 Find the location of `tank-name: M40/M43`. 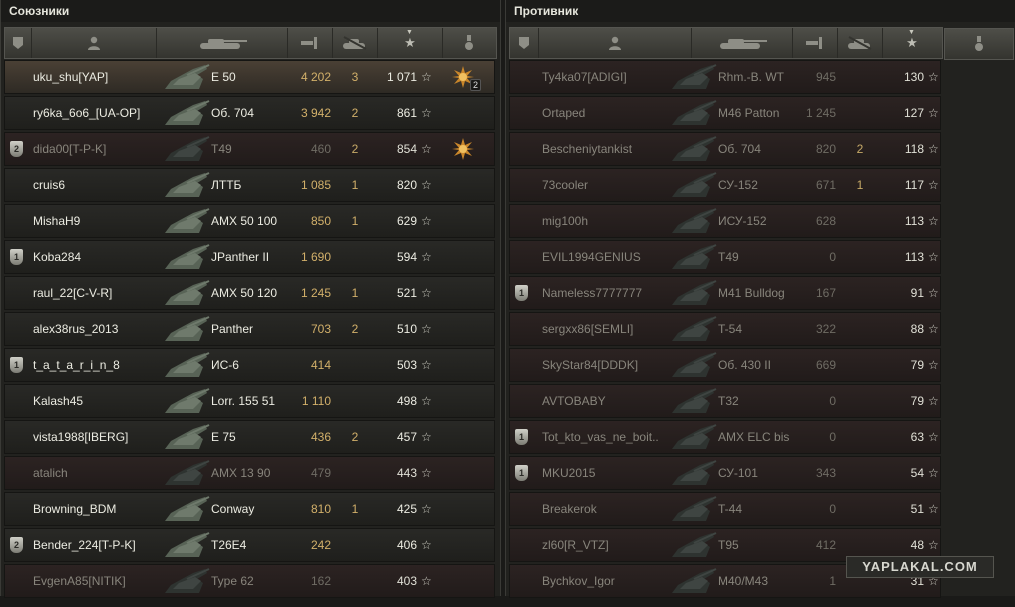

tank-name: M40/M43 is located at coordinates (743, 581).